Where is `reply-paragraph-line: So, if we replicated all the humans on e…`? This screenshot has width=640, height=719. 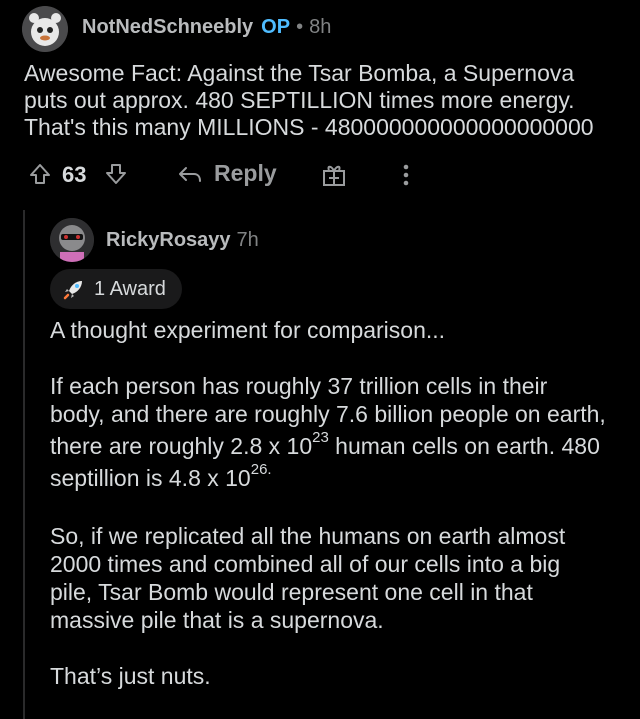 reply-paragraph-line: So, if we replicated all the humans on e… is located at coordinates (308, 536).